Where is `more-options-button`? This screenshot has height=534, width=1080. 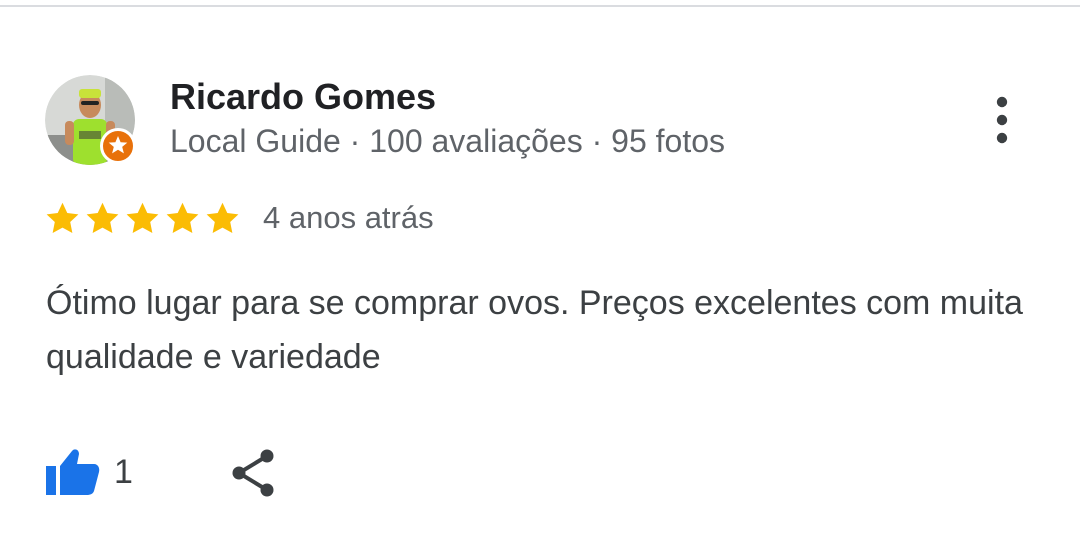
more-options-button is located at coordinates (1002, 120).